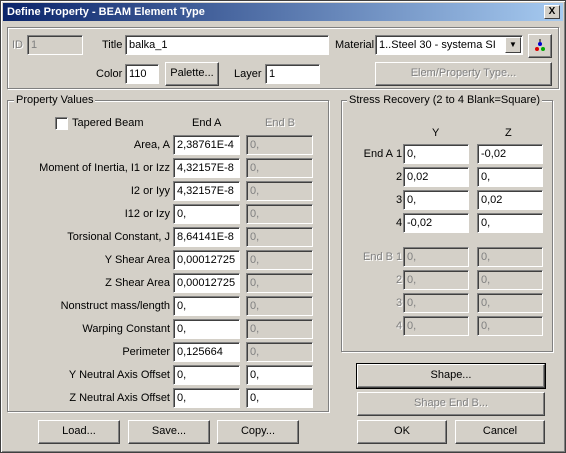 This screenshot has width=566, height=453. What do you see at coordinates (552, 12) in the screenshot?
I see `close-button: X` at bounding box center [552, 12].